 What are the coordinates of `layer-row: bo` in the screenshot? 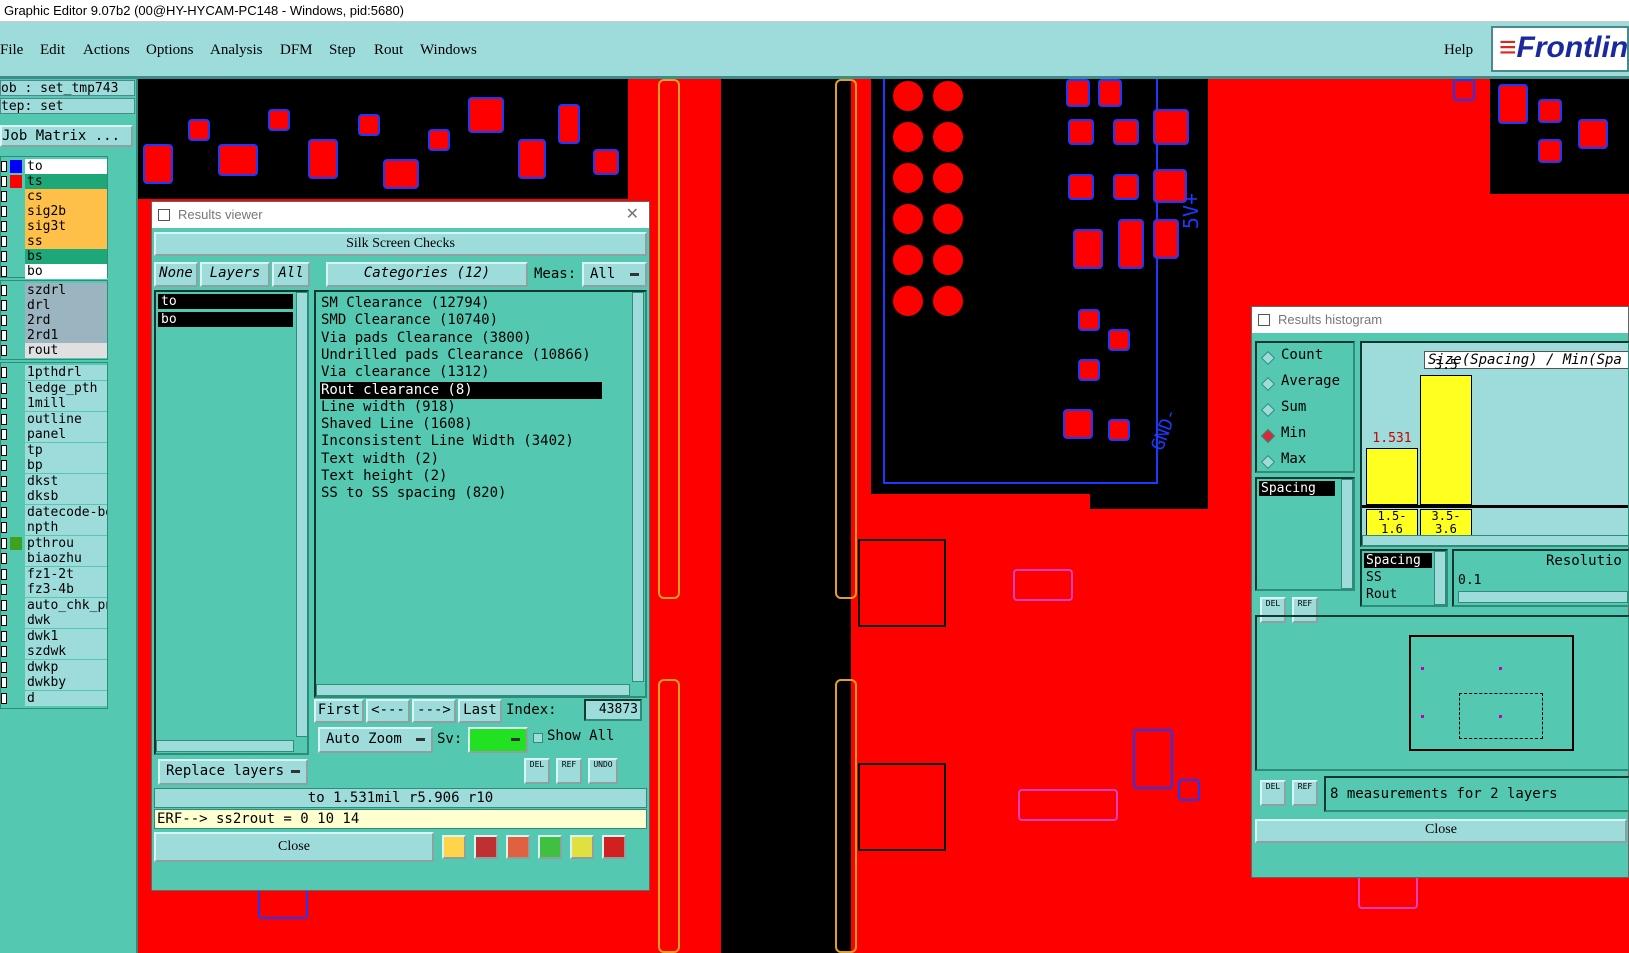 It's located at (56, 271).